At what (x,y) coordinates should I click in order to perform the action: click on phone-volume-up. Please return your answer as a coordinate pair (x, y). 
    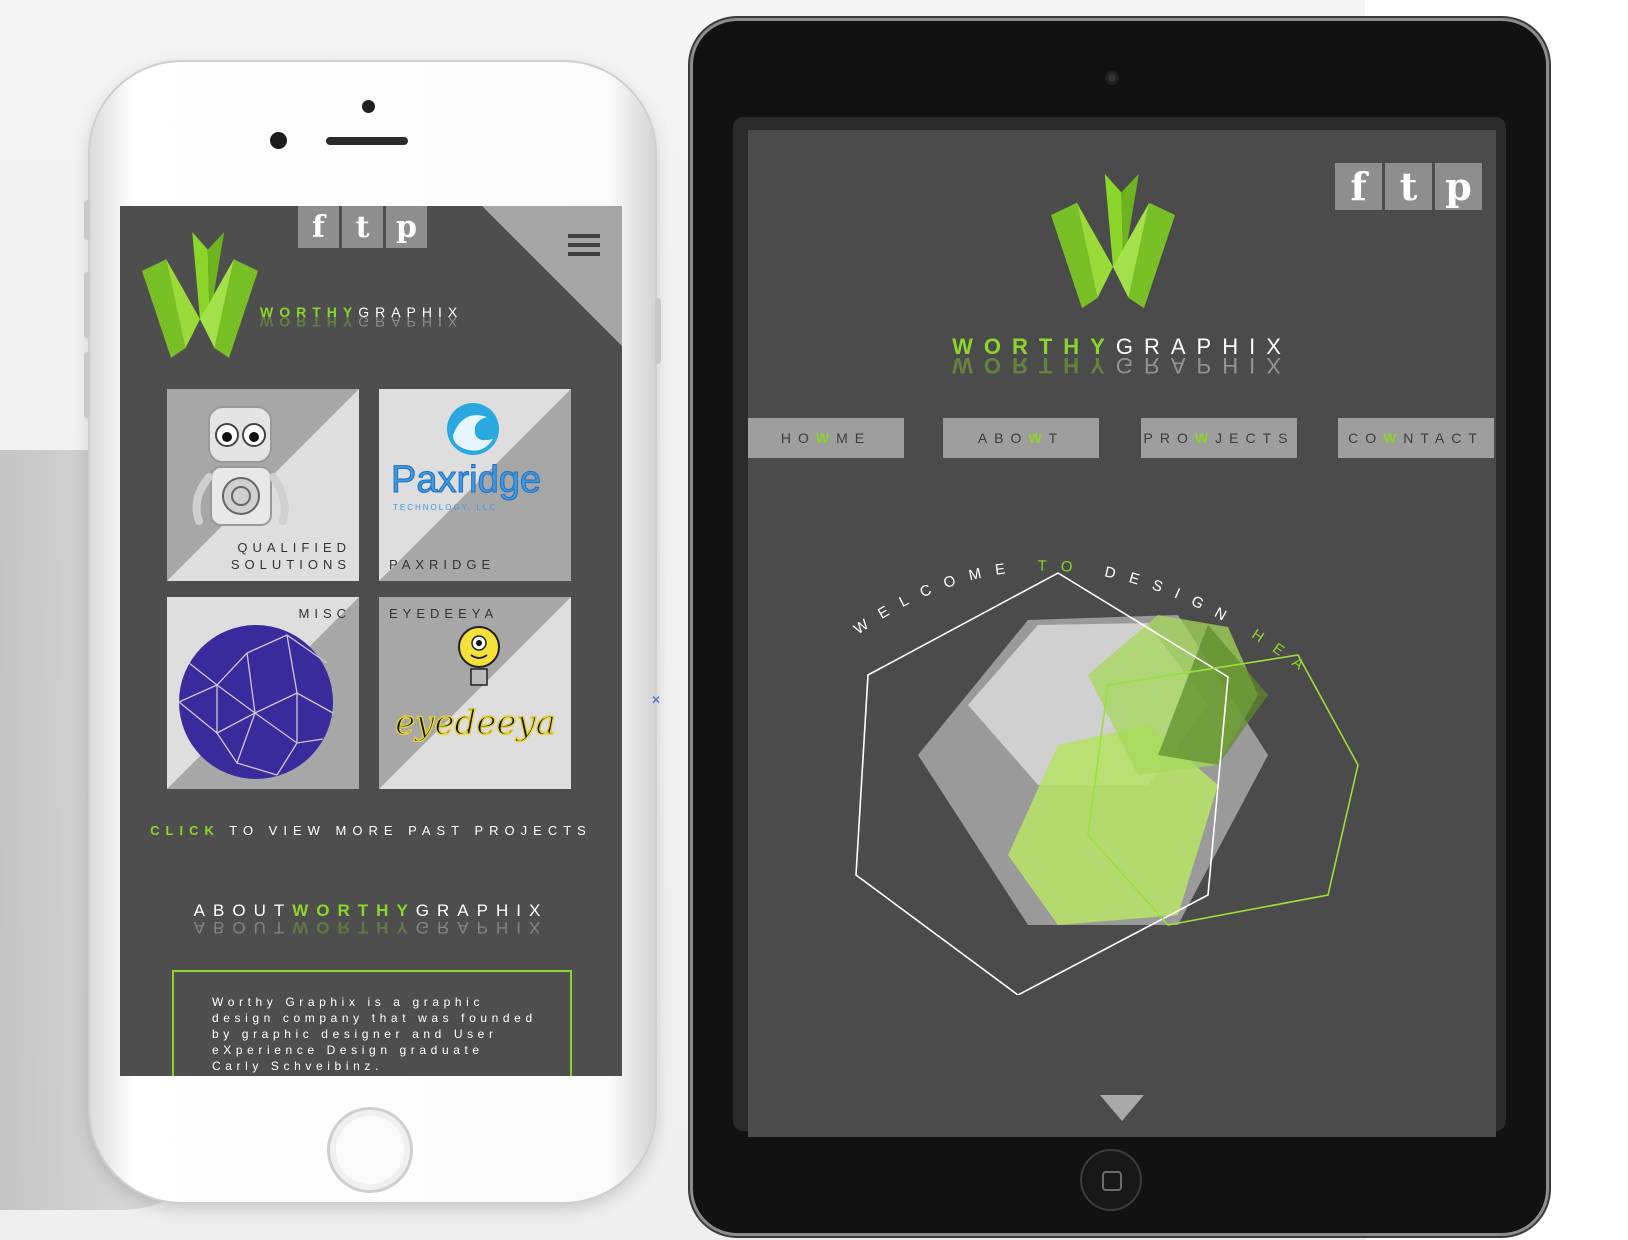
    Looking at the image, I should click on (87, 305).